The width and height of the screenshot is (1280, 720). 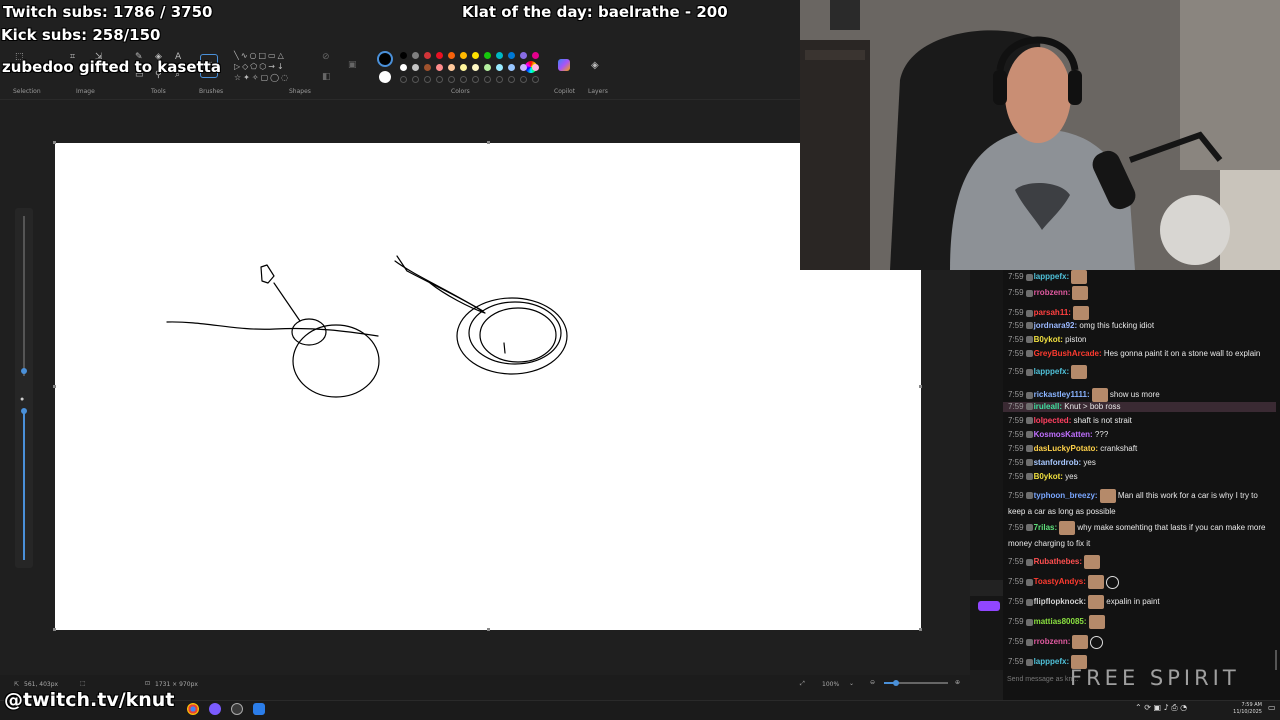 What do you see at coordinates (1142, 622) in the screenshot?
I see `chat-message: 7:59 mattias80085:` at bounding box center [1142, 622].